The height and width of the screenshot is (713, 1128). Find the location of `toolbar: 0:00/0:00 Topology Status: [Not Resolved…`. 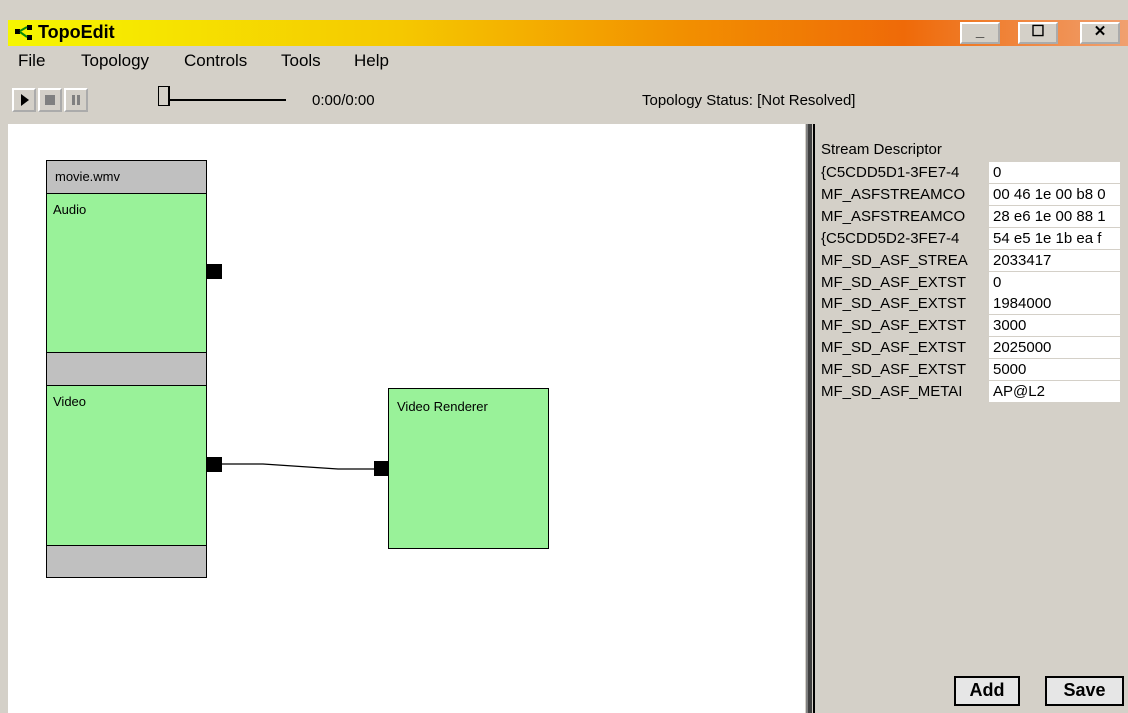

toolbar: 0:00/0:00 Topology Status: [Not Resolved… is located at coordinates (568, 99).